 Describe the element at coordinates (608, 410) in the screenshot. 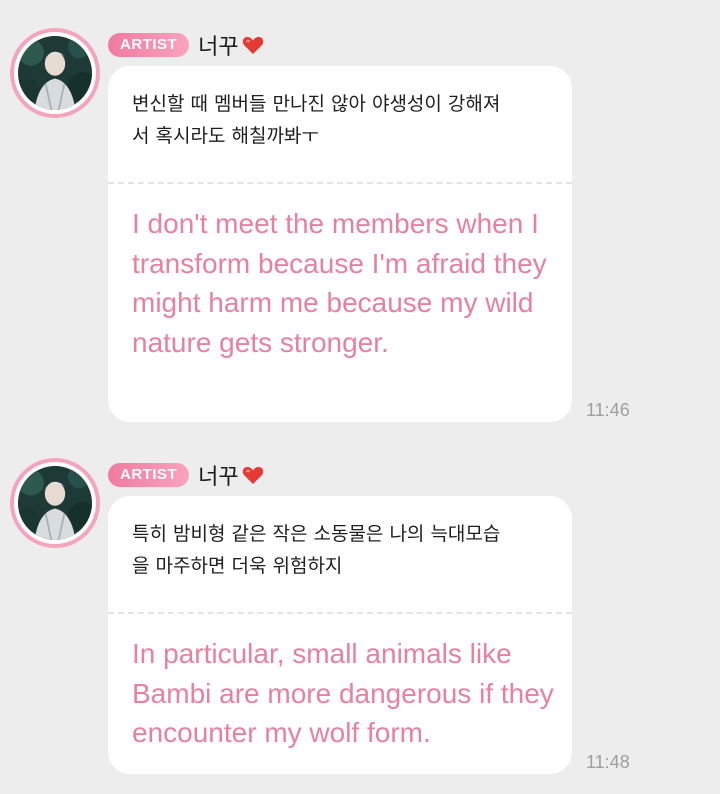

I see `message-timestamp: 11:46` at that location.